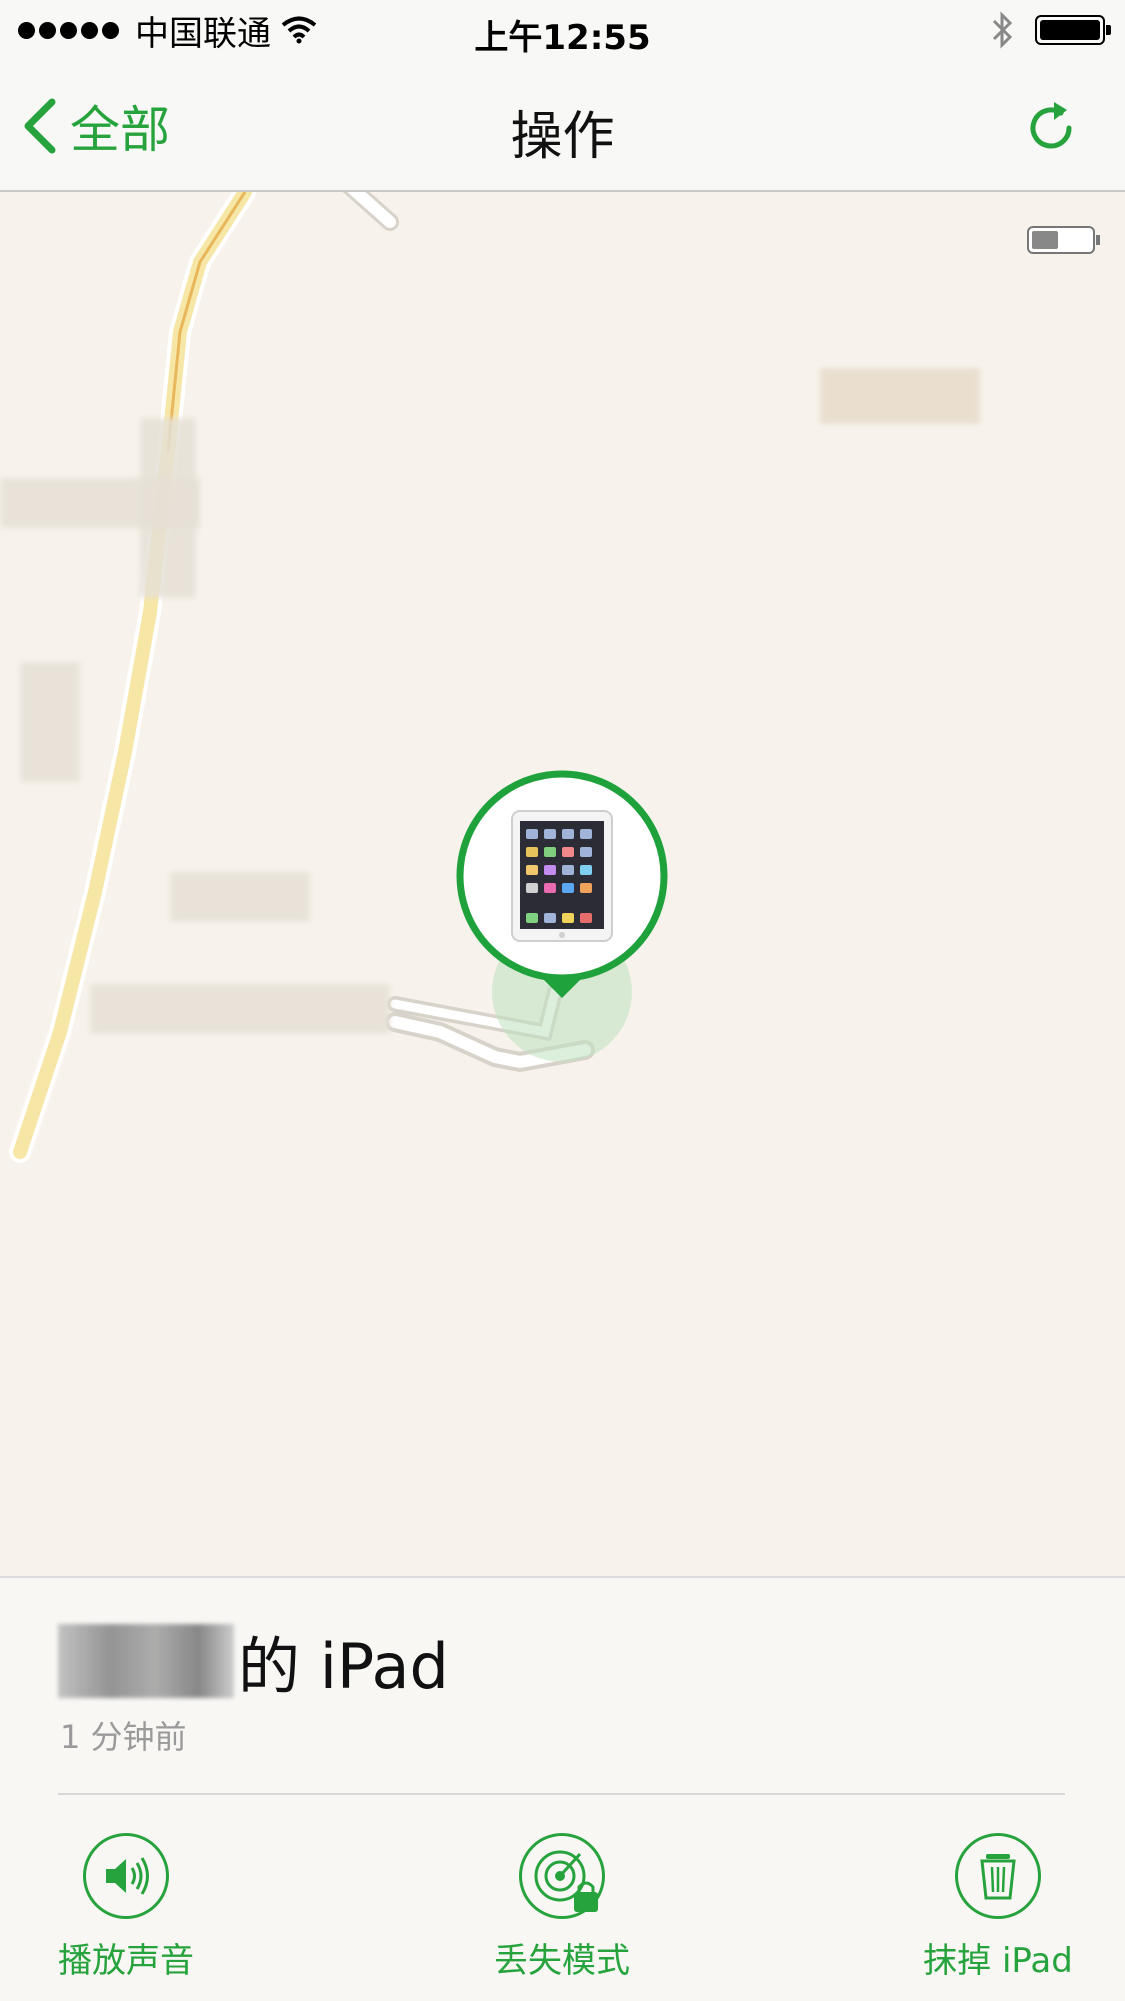 The height and width of the screenshot is (2001, 1125). I want to click on ipad-thumbnail-icon, so click(562, 876).